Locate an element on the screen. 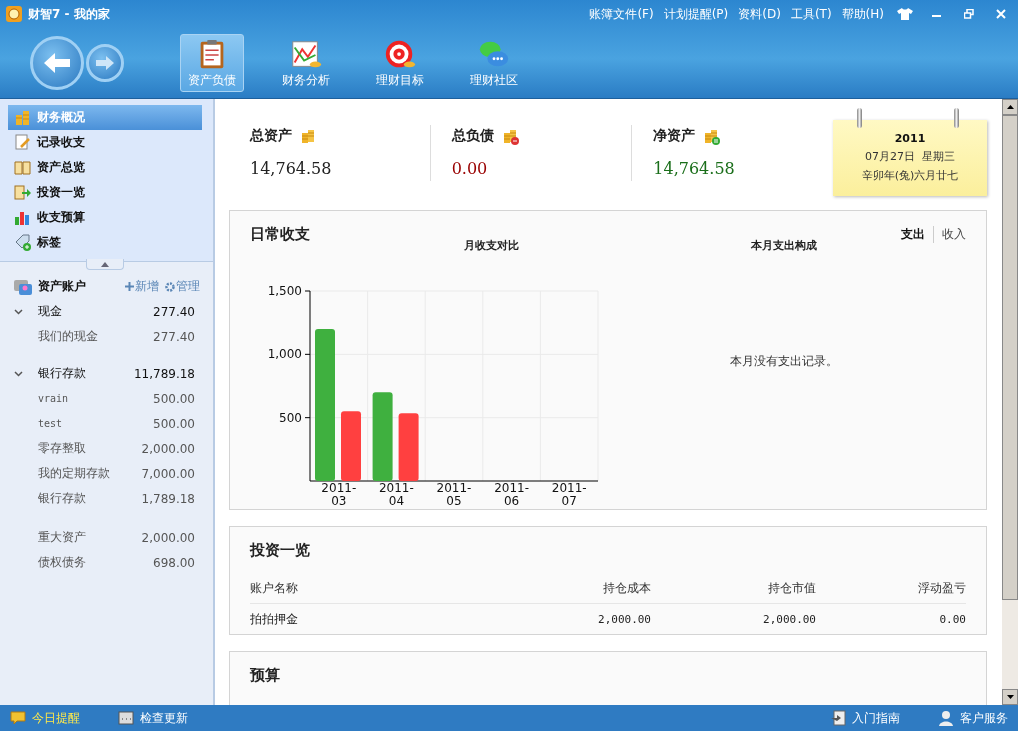 This screenshot has width=1018, height=731. gear-icon is located at coordinates (170, 286).